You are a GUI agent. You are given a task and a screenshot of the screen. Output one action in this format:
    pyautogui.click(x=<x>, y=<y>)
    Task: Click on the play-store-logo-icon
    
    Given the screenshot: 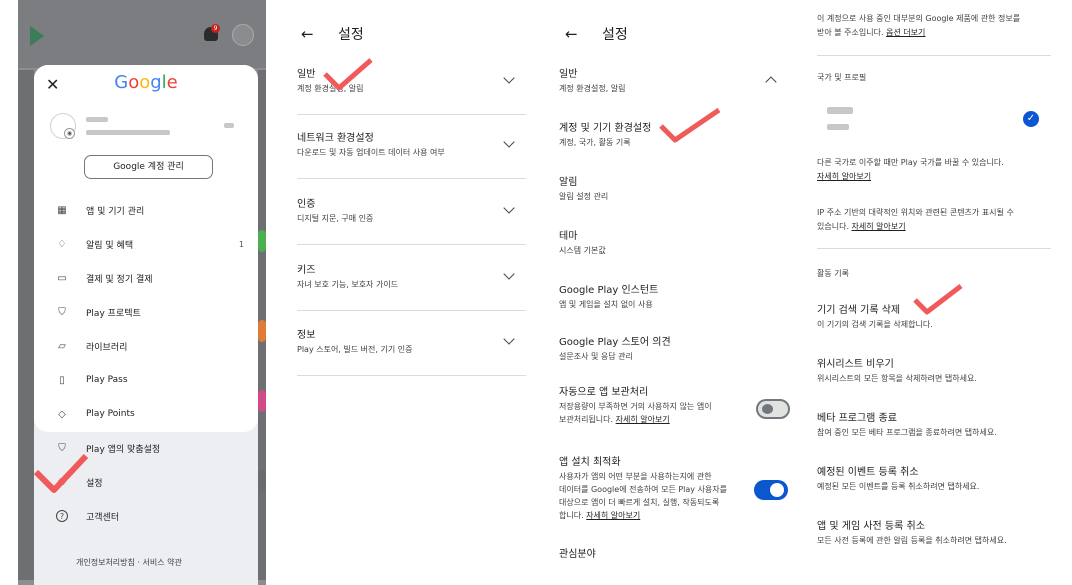 What is the action you would take?
    pyautogui.click(x=37, y=36)
    